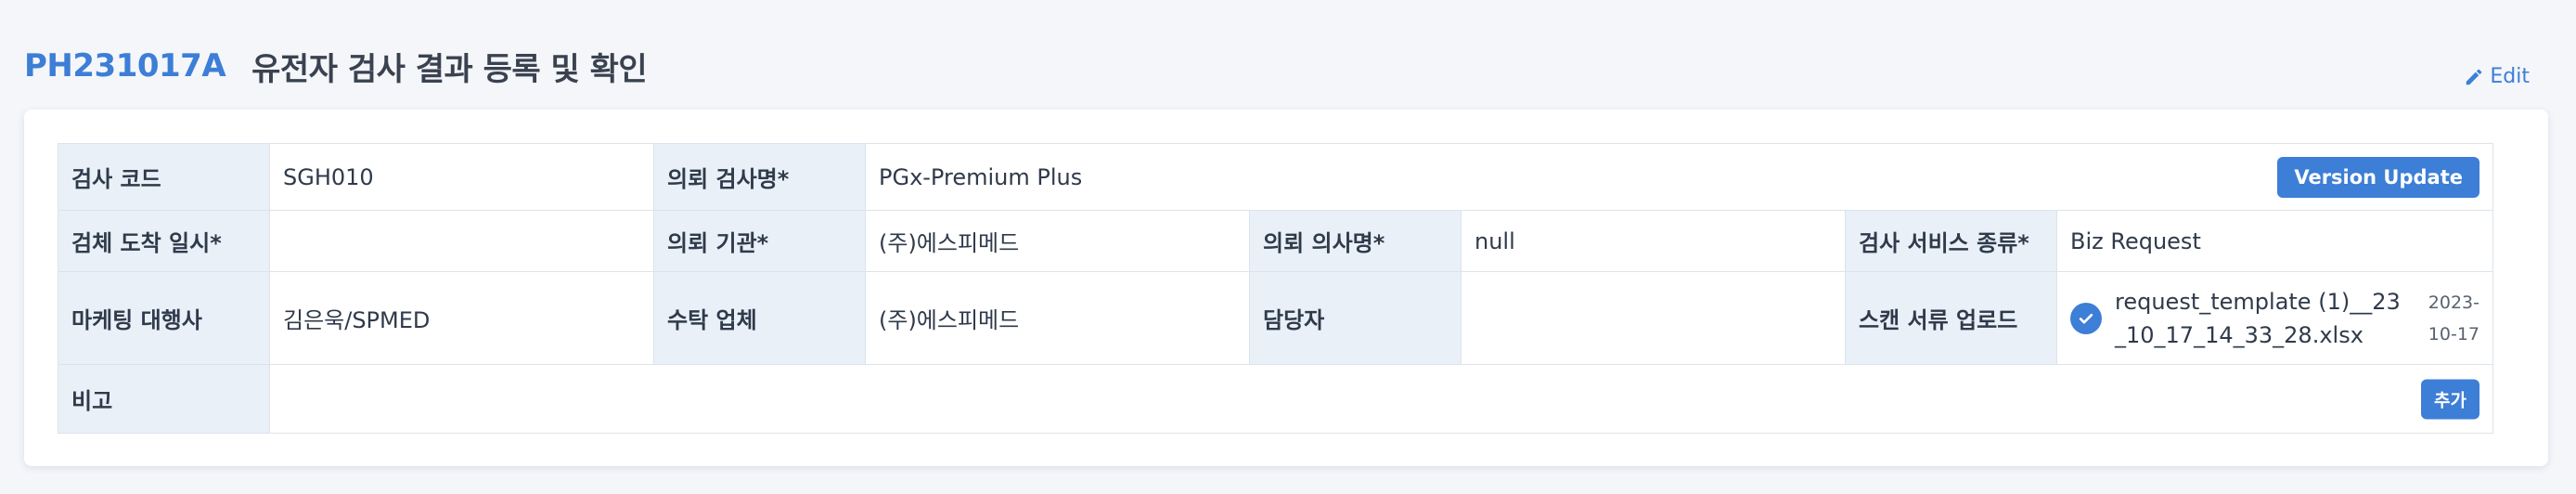 The height and width of the screenshot is (494, 2576). What do you see at coordinates (2378, 177) in the screenshot?
I see `version-update-button: Version Update` at bounding box center [2378, 177].